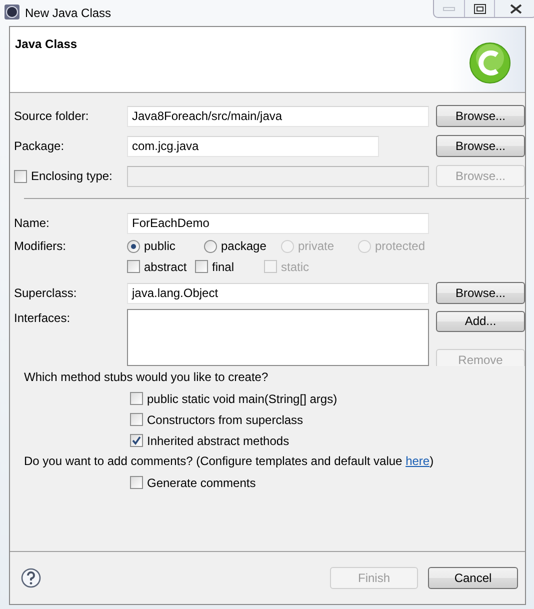 This screenshot has height=609, width=534. I want to click on field-label: Superclass:, so click(46, 293).